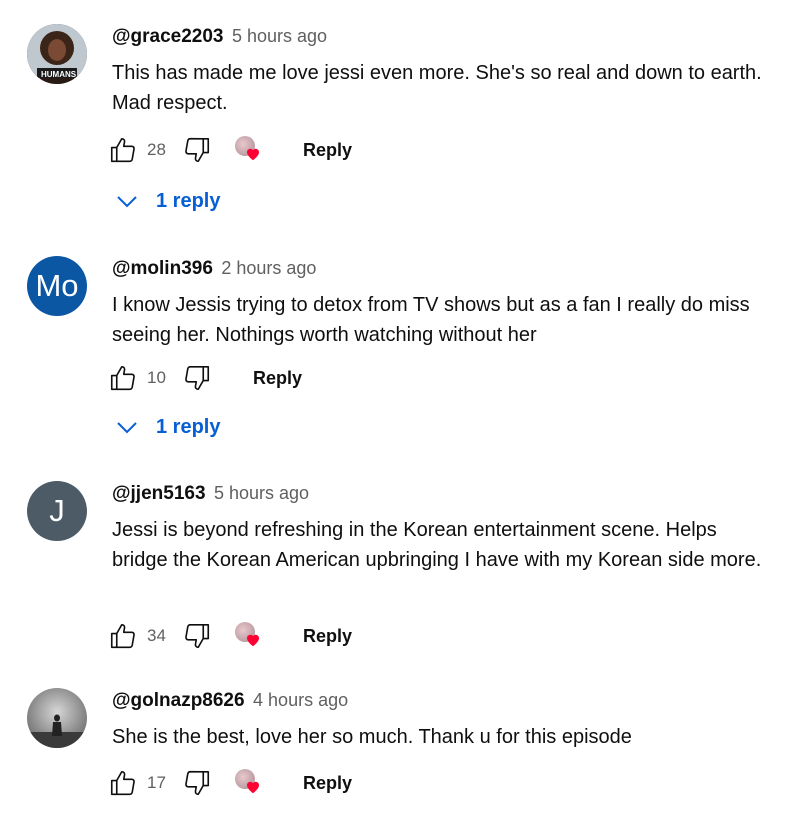 The image size is (793, 820). I want to click on comment-header: @grace2203 5 hours ago, so click(219, 37).